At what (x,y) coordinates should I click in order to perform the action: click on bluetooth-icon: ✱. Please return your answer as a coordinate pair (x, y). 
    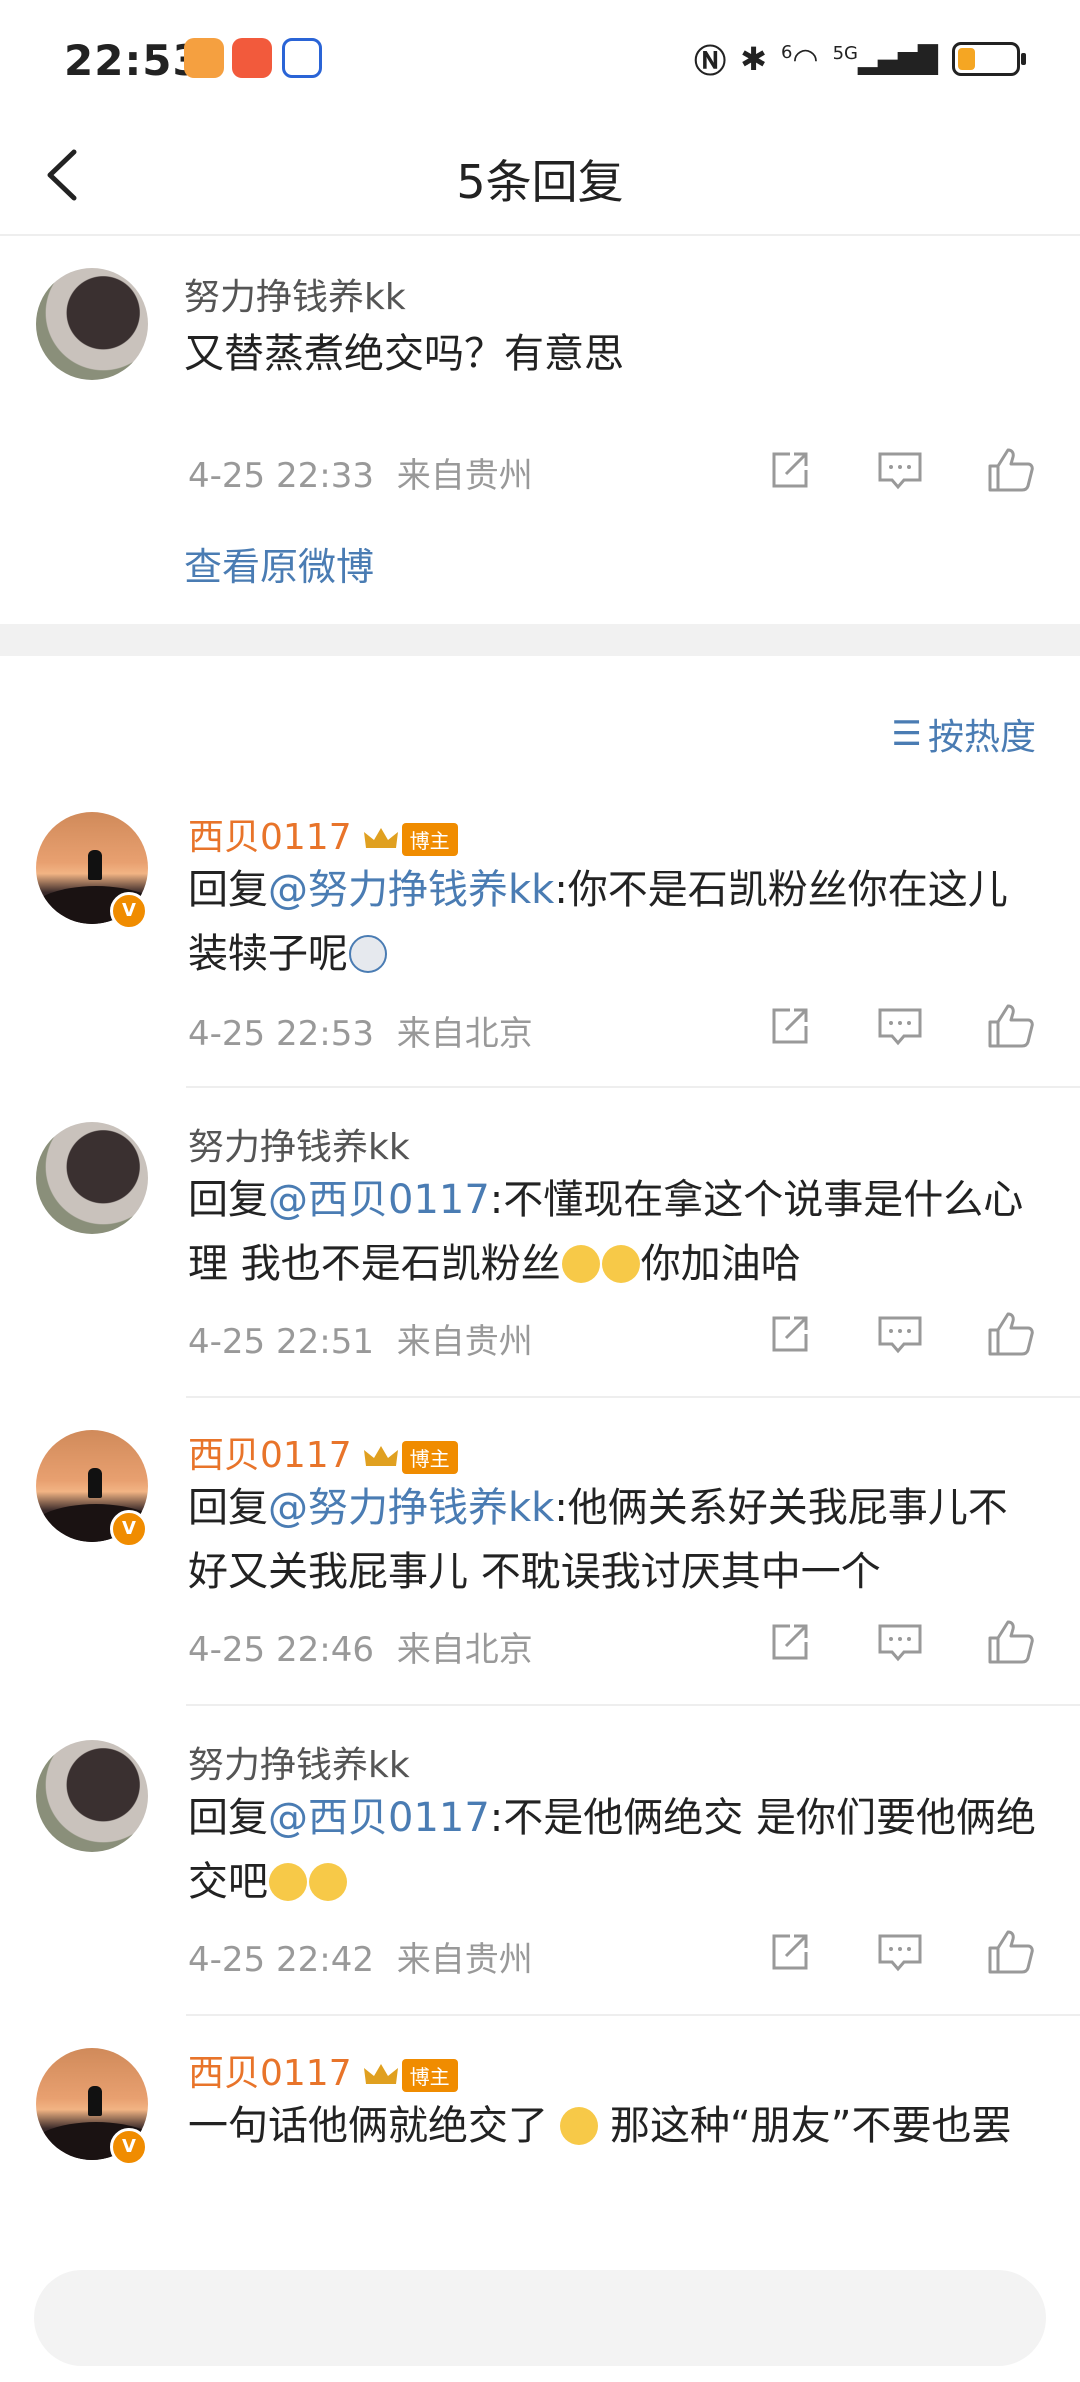
    Looking at the image, I should click on (753, 59).